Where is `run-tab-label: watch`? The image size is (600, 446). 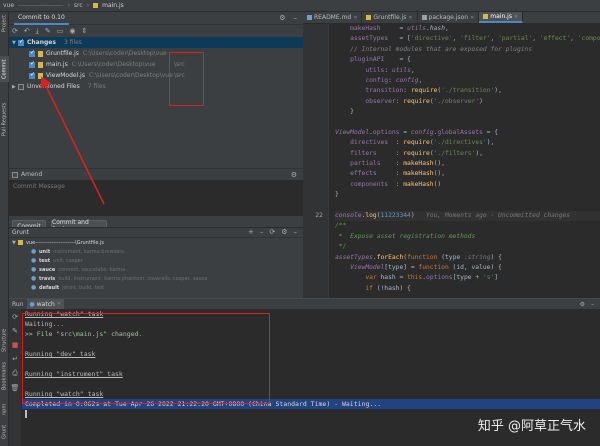
run-tab-label: watch is located at coordinates (45, 304).